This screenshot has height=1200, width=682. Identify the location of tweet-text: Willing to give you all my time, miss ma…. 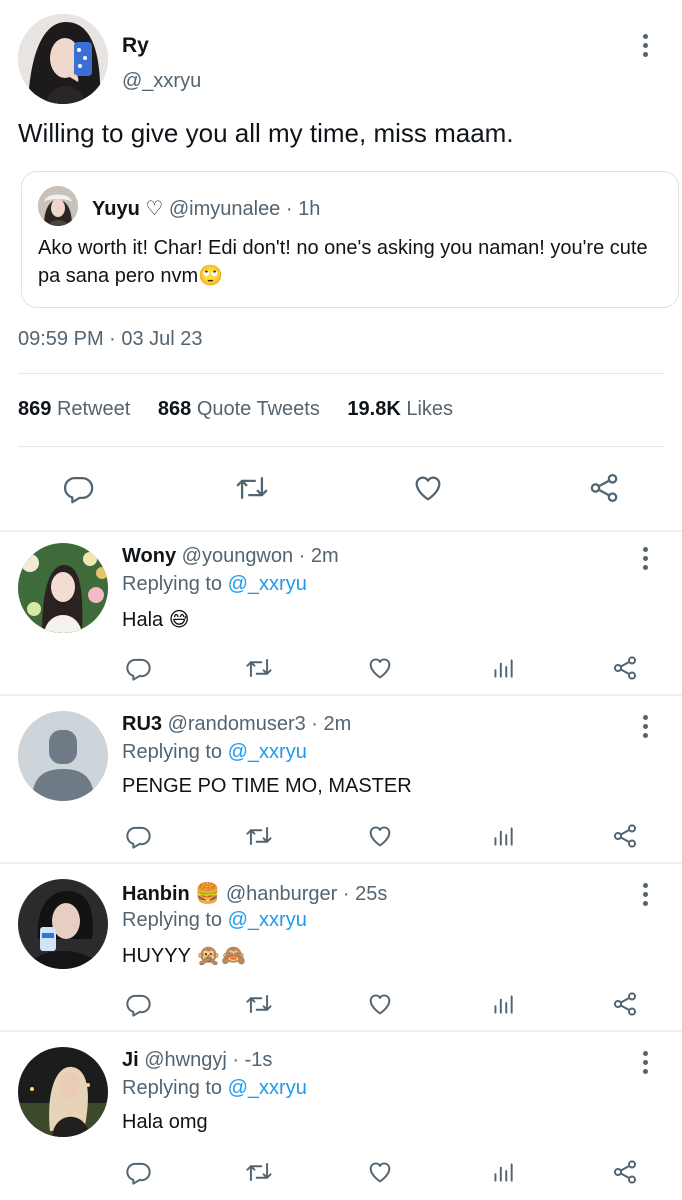
(266, 133).